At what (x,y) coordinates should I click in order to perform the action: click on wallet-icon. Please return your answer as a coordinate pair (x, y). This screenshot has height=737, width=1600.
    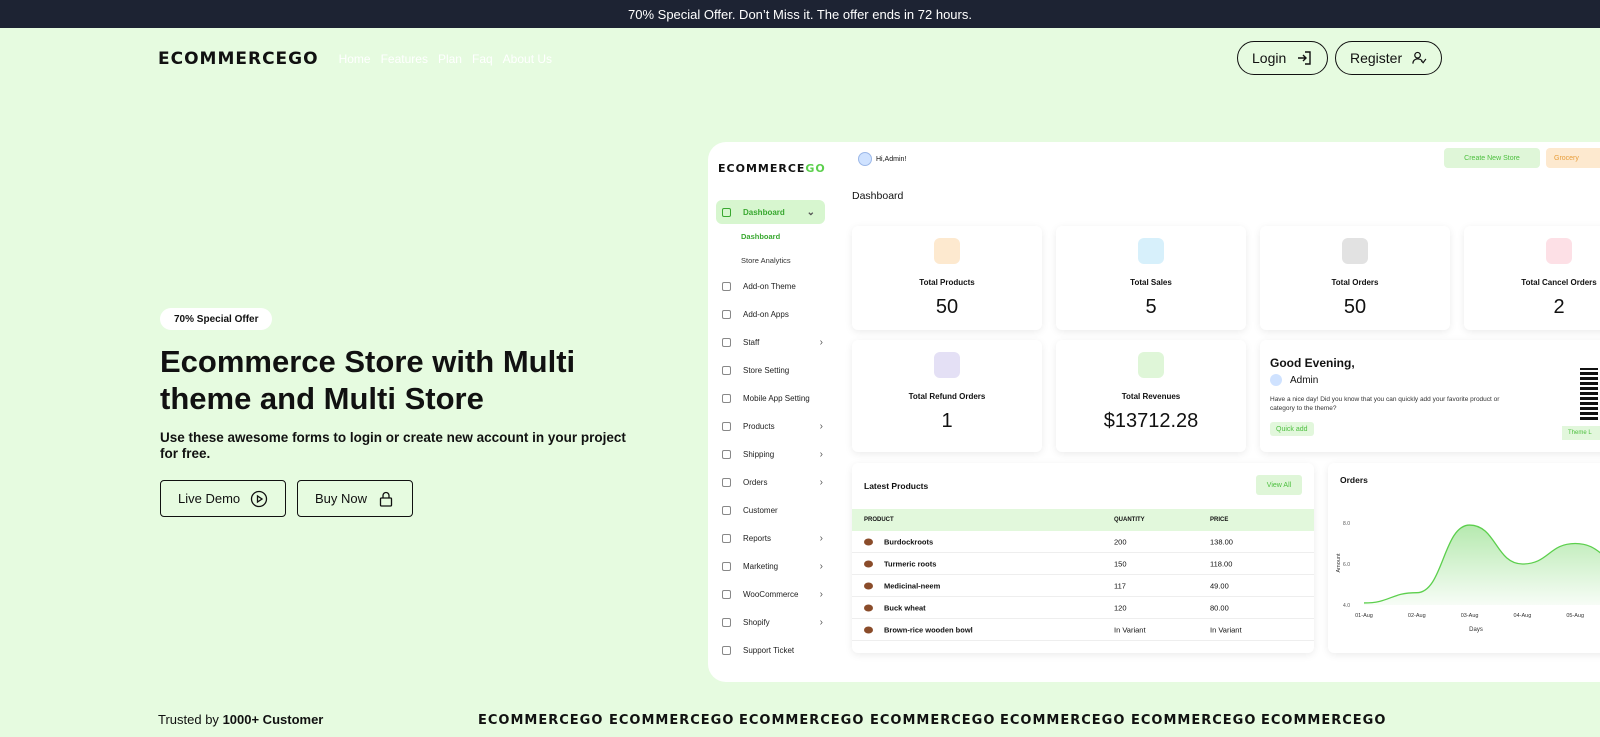
    Looking at the image, I should click on (947, 365).